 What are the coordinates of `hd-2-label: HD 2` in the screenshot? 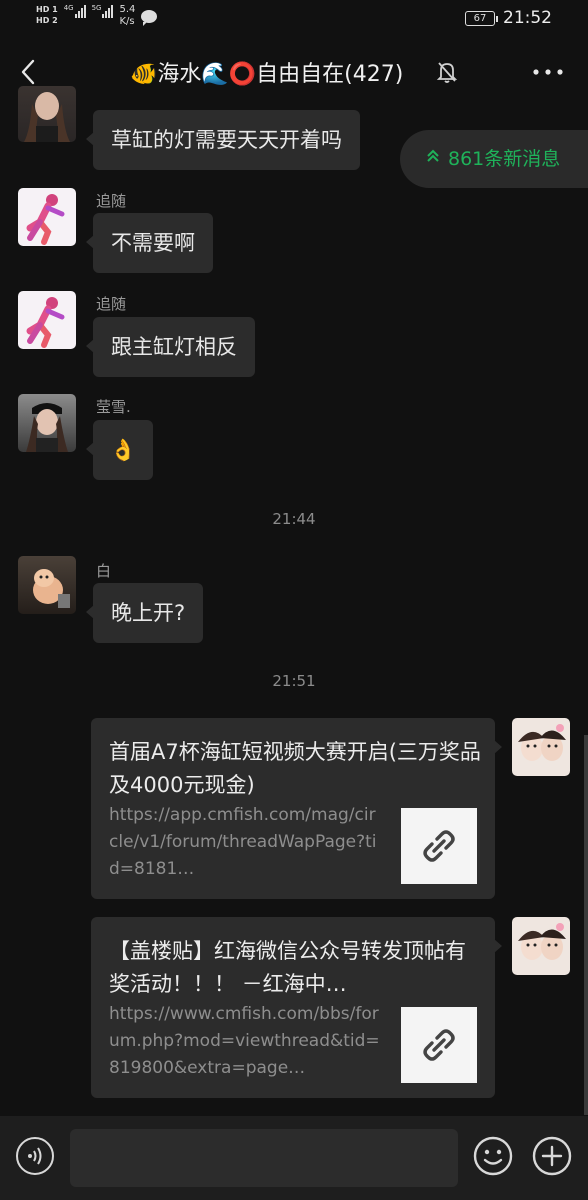 It's located at (47, 20).